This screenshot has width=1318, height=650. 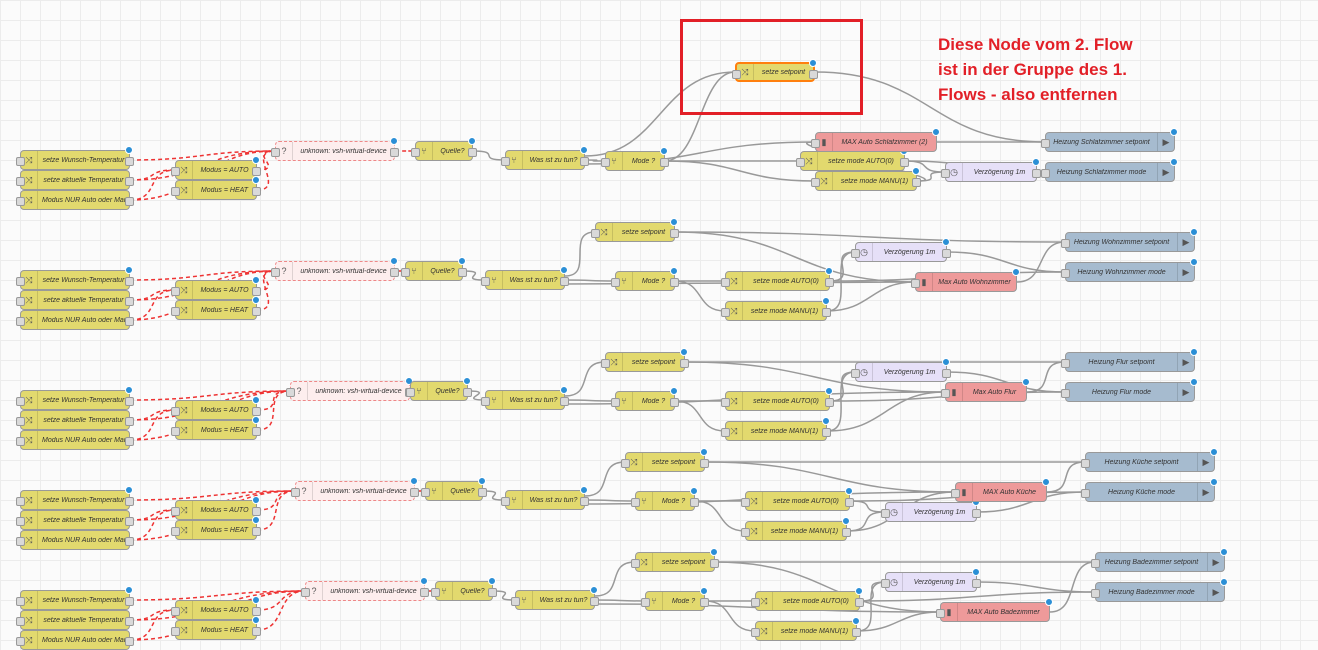 What do you see at coordinates (216, 308) in the screenshot?
I see `change-node: ⤨ Modus = HEAT` at bounding box center [216, 308].